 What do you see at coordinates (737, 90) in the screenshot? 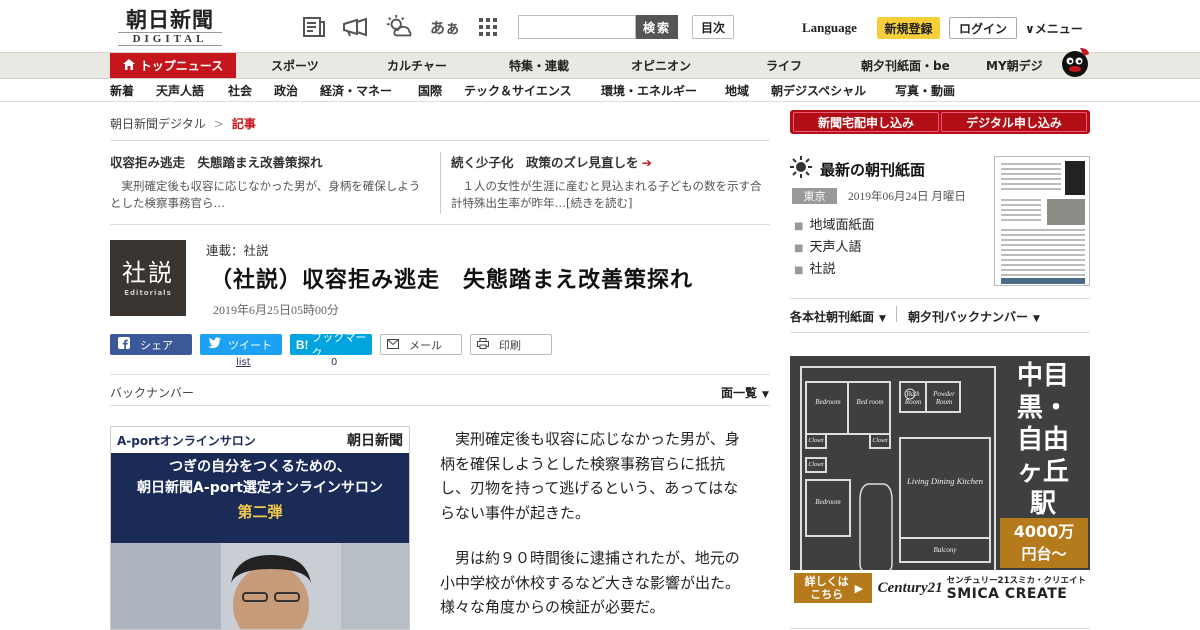
I see `nav2-item-region: 地域` at bounding box center [737, 90].